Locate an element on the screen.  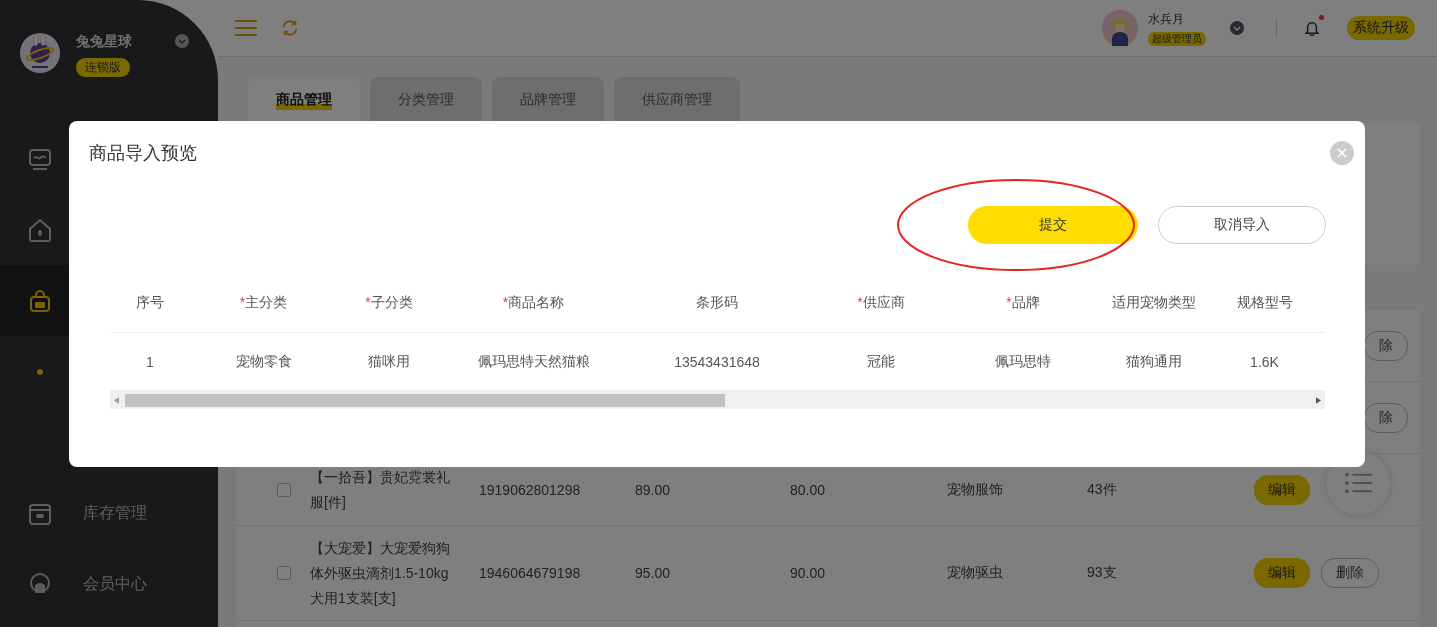
table-cell: 佩玛思特天然猫粮 is located at coordinates (533, 361).